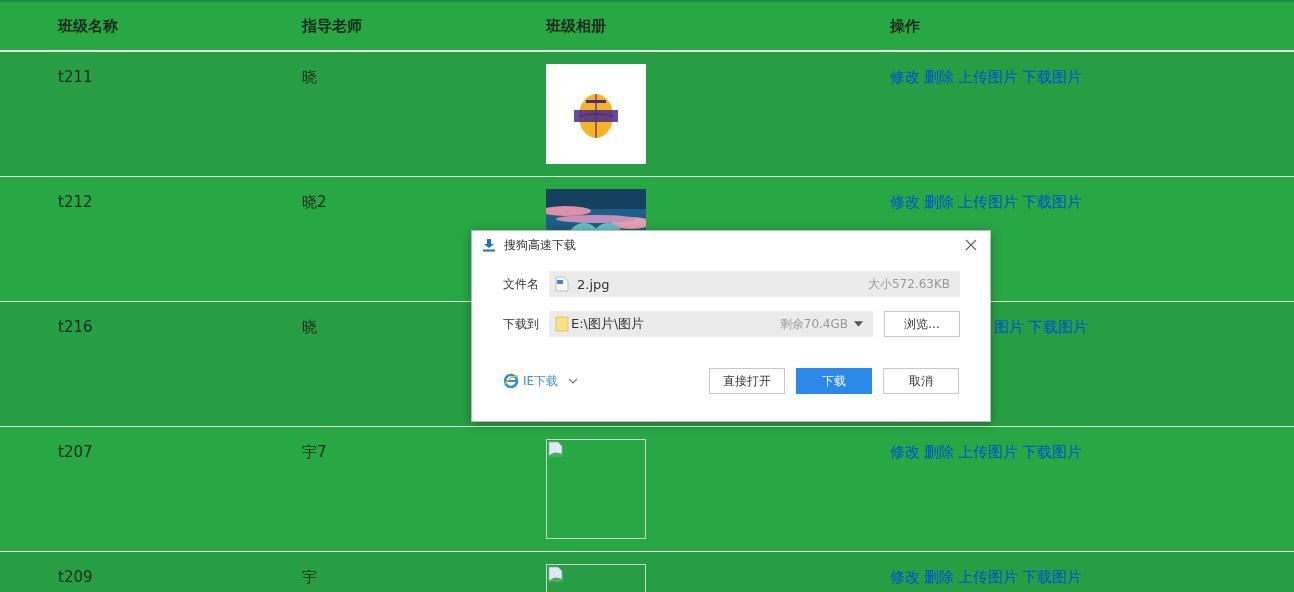 The width and height of the screenshot is (1294, 592). What do you see at coordinates (75, 577) in the screenshot?
I see `class-name-cell: t209` at bounding box center [75, 577].